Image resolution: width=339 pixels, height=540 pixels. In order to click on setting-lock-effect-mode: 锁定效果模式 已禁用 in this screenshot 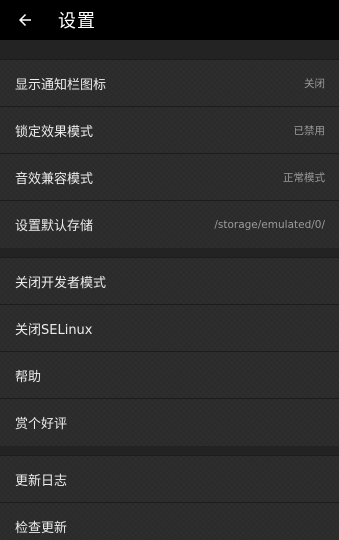, I will do `click(169, 130)`.